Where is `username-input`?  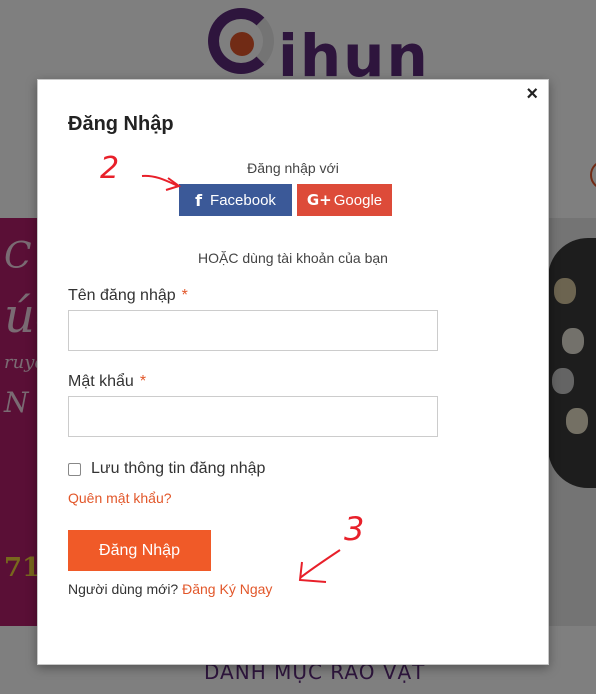
username-input is located at coordinates (253, 330).